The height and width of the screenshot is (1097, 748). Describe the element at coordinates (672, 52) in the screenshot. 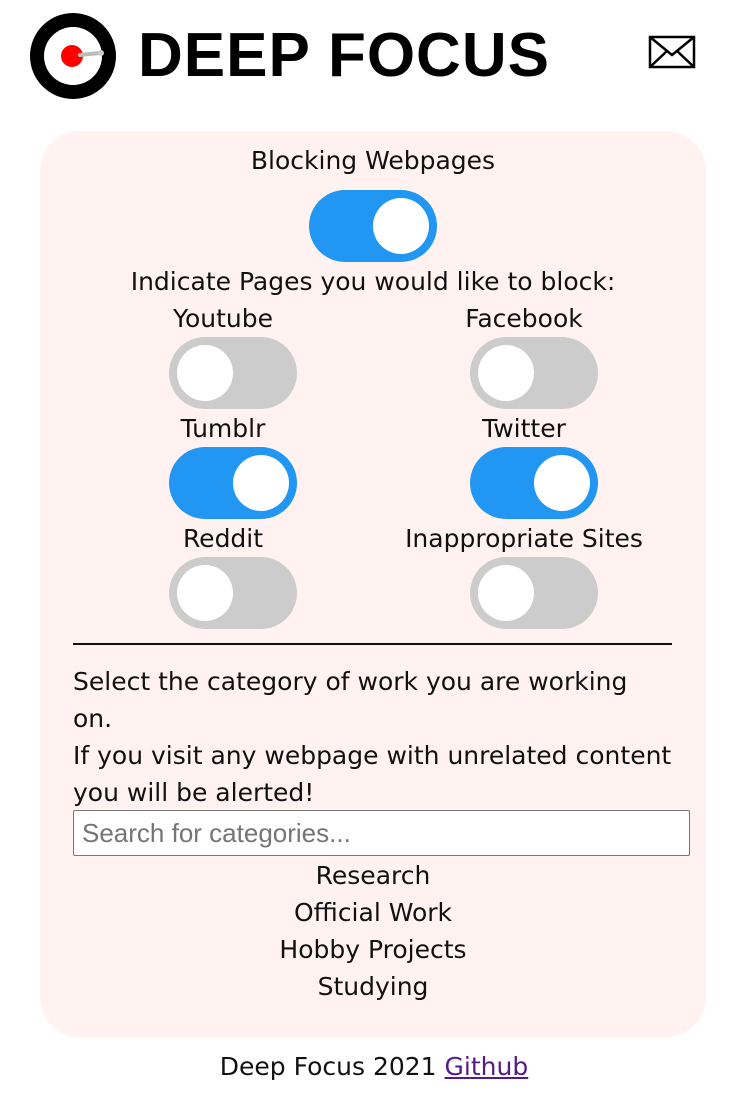

I see `envelope-icon` at that location.